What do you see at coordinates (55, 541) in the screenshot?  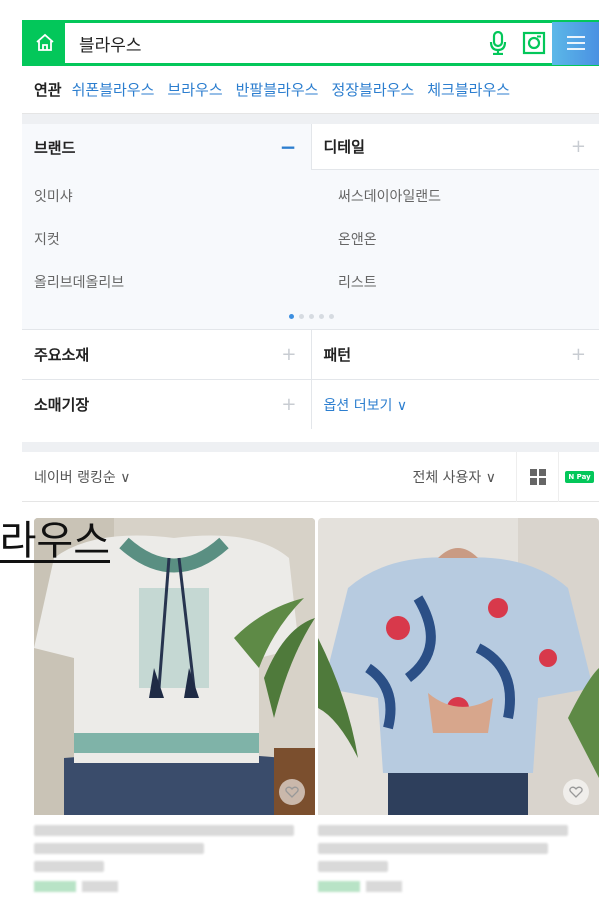 I see `overflow-query-text: 블라우스` at bounding box center [55, 541].